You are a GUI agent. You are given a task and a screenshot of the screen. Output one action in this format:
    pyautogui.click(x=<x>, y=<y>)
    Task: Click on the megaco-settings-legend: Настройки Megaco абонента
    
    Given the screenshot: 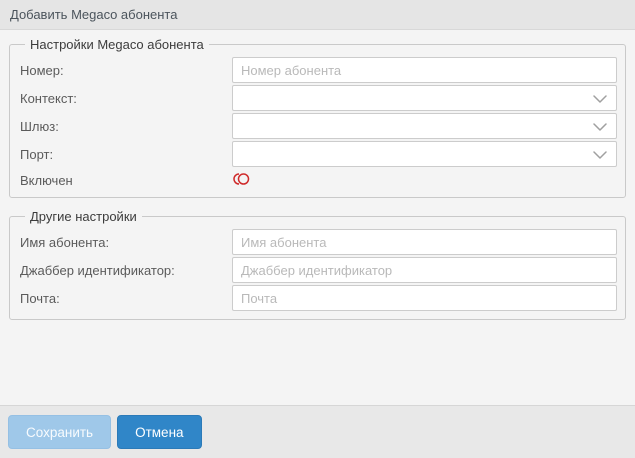 What is the action you would take?
    pyautogui.click(x=117, y=44)
    